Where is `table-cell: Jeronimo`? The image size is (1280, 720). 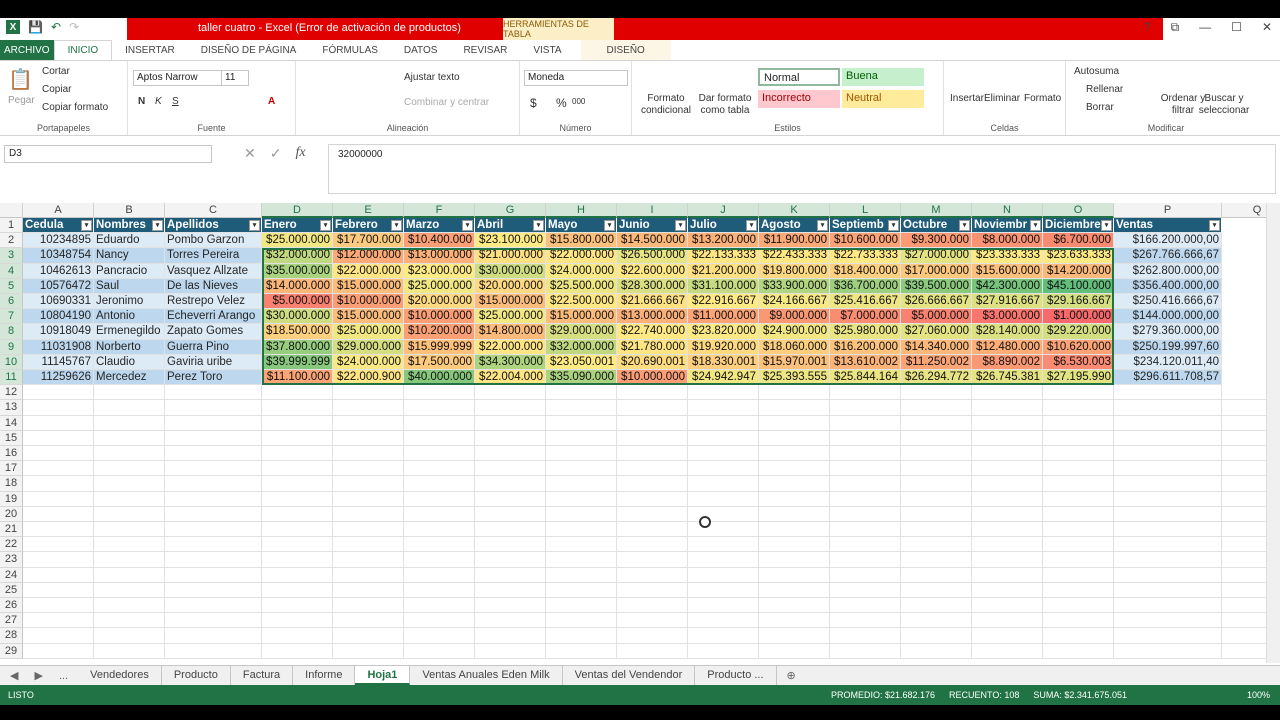
table-cell: Jeronimo is located at coordinates (129, 302).